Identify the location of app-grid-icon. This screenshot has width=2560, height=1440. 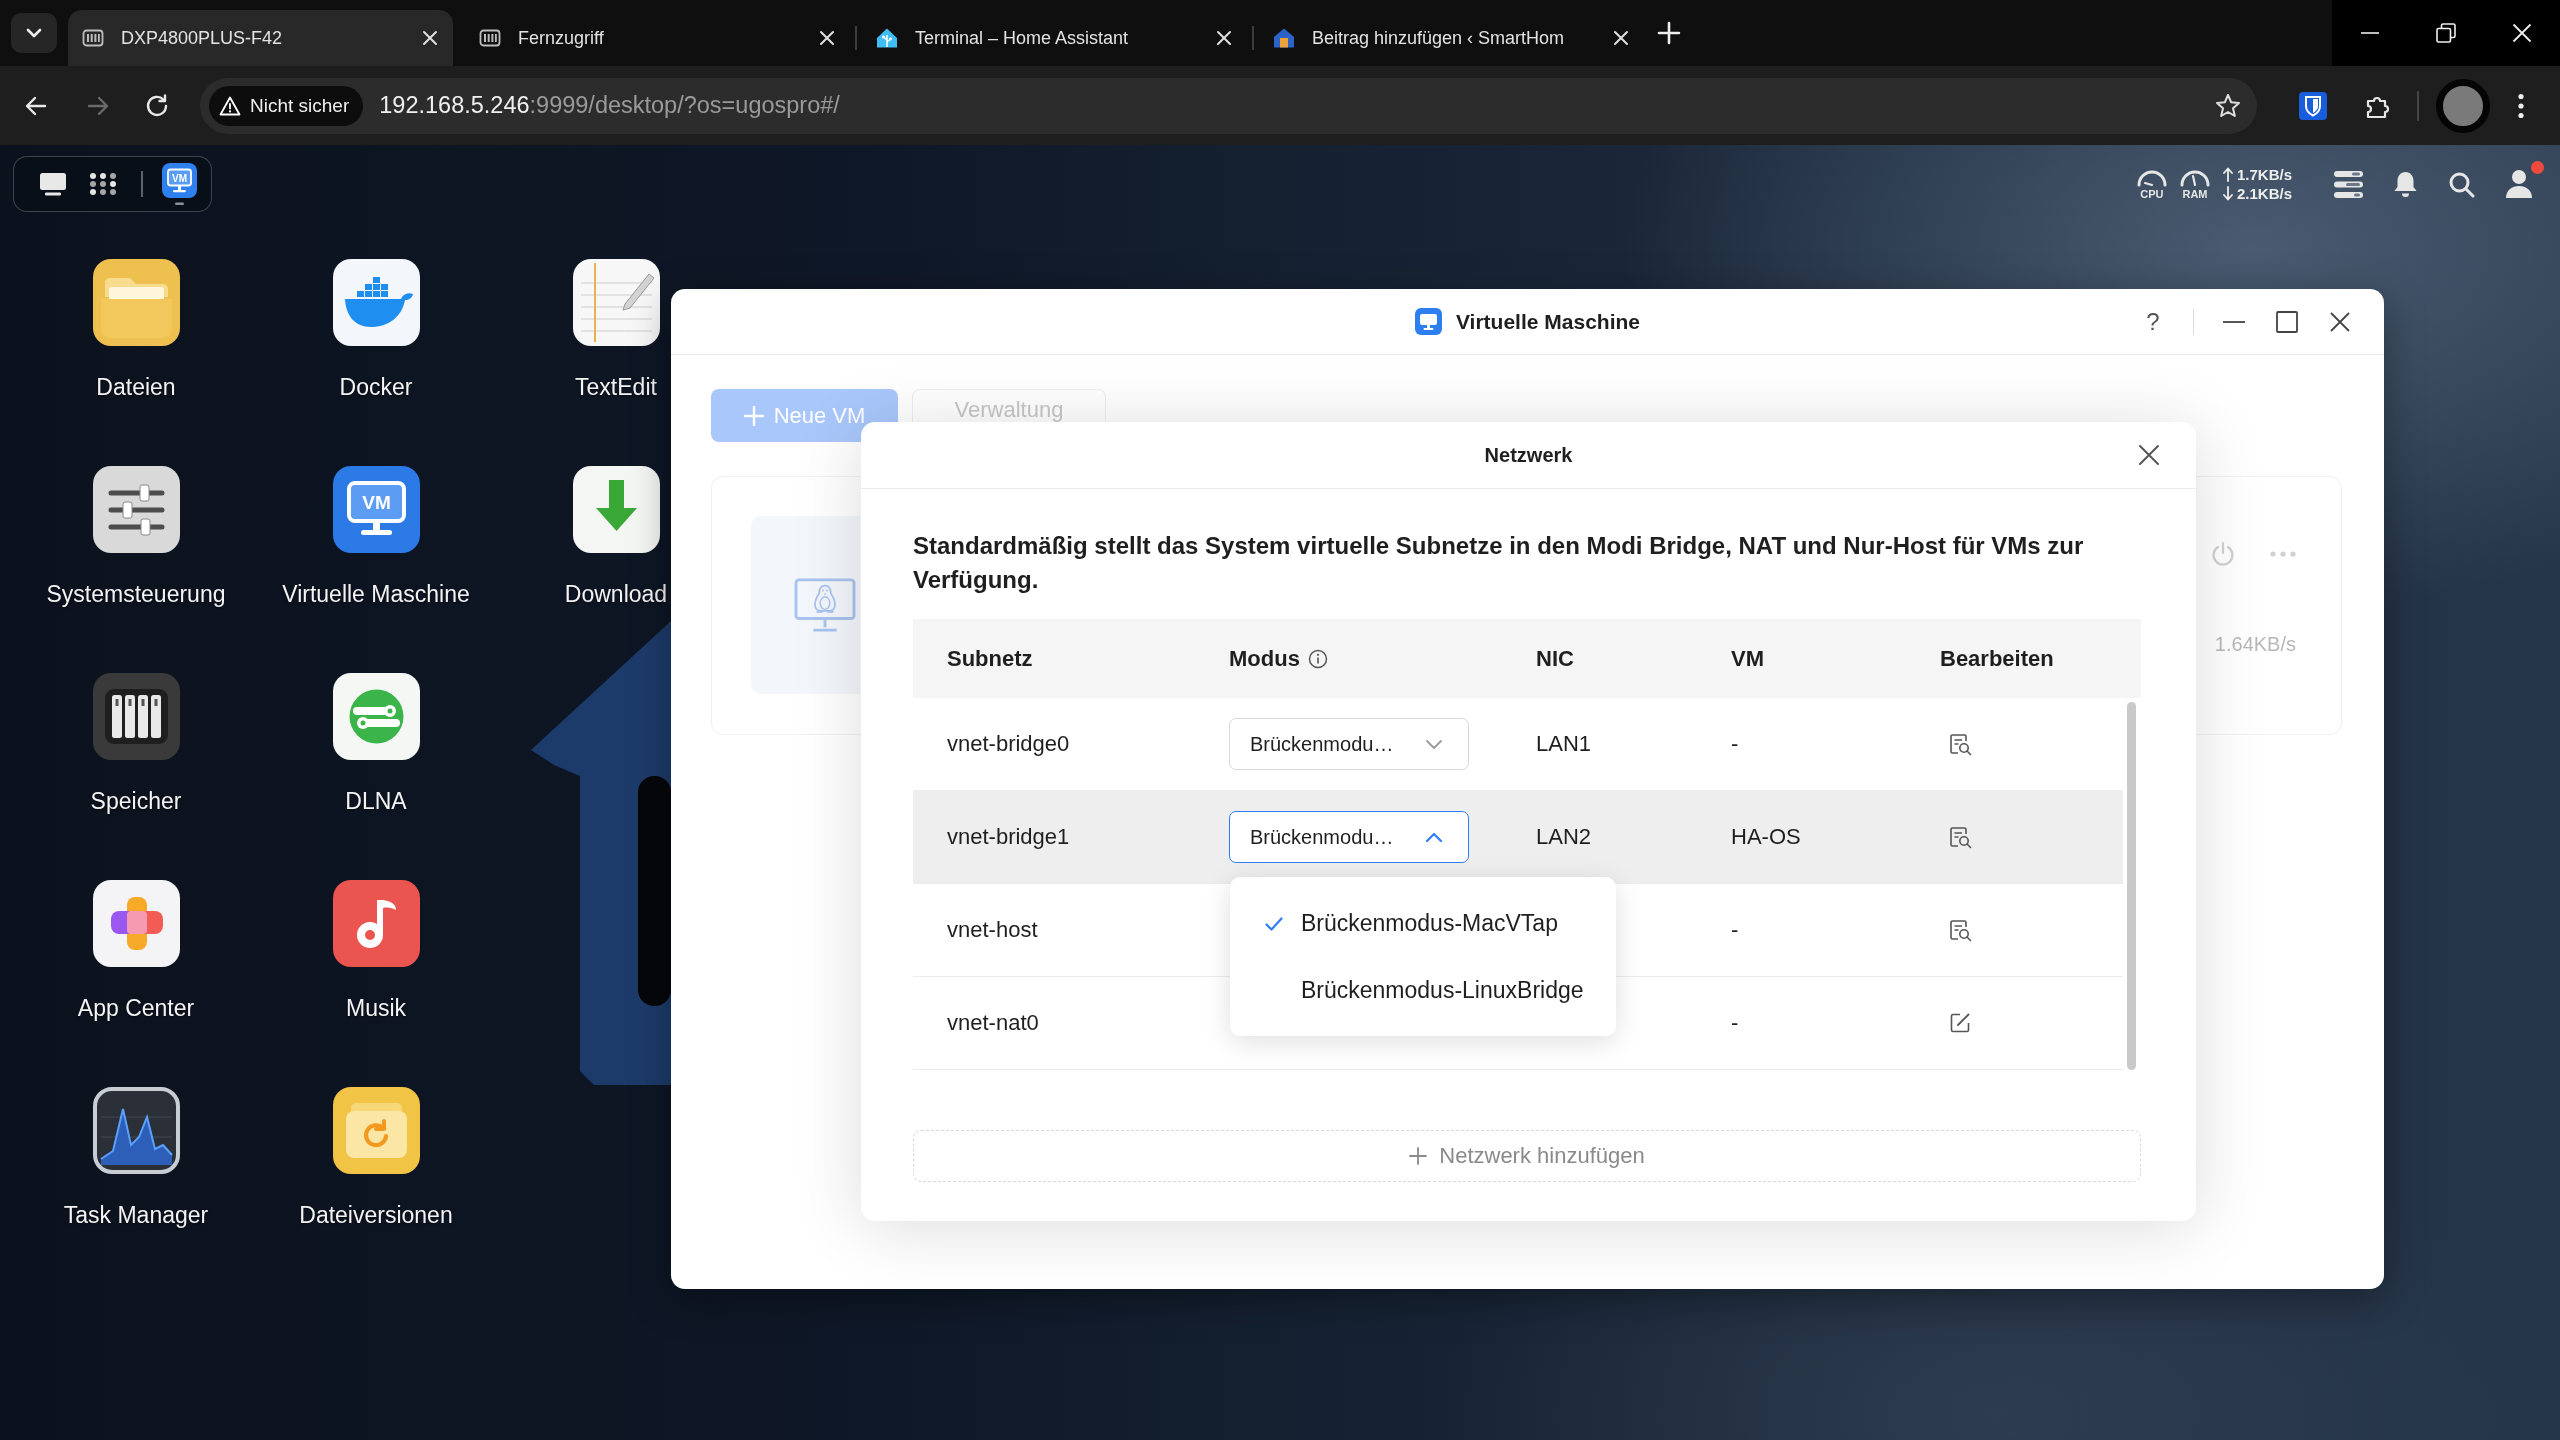
(103, 184).